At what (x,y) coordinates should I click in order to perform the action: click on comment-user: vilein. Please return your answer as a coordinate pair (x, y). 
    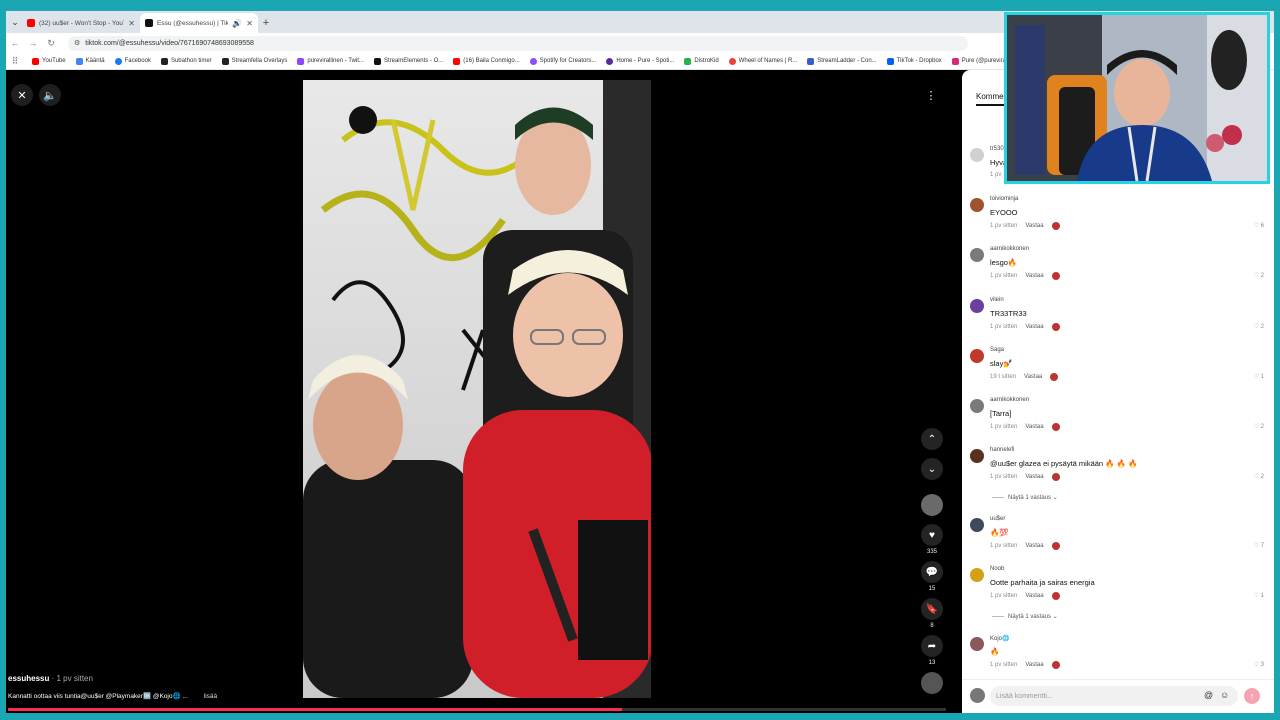
    Looking at the image, I should click on (997, 300).